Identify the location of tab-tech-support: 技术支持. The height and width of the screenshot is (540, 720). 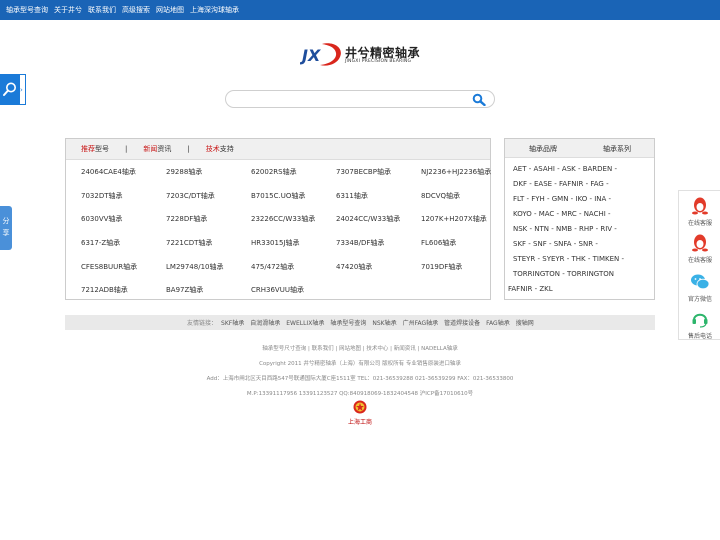
(220, 149).